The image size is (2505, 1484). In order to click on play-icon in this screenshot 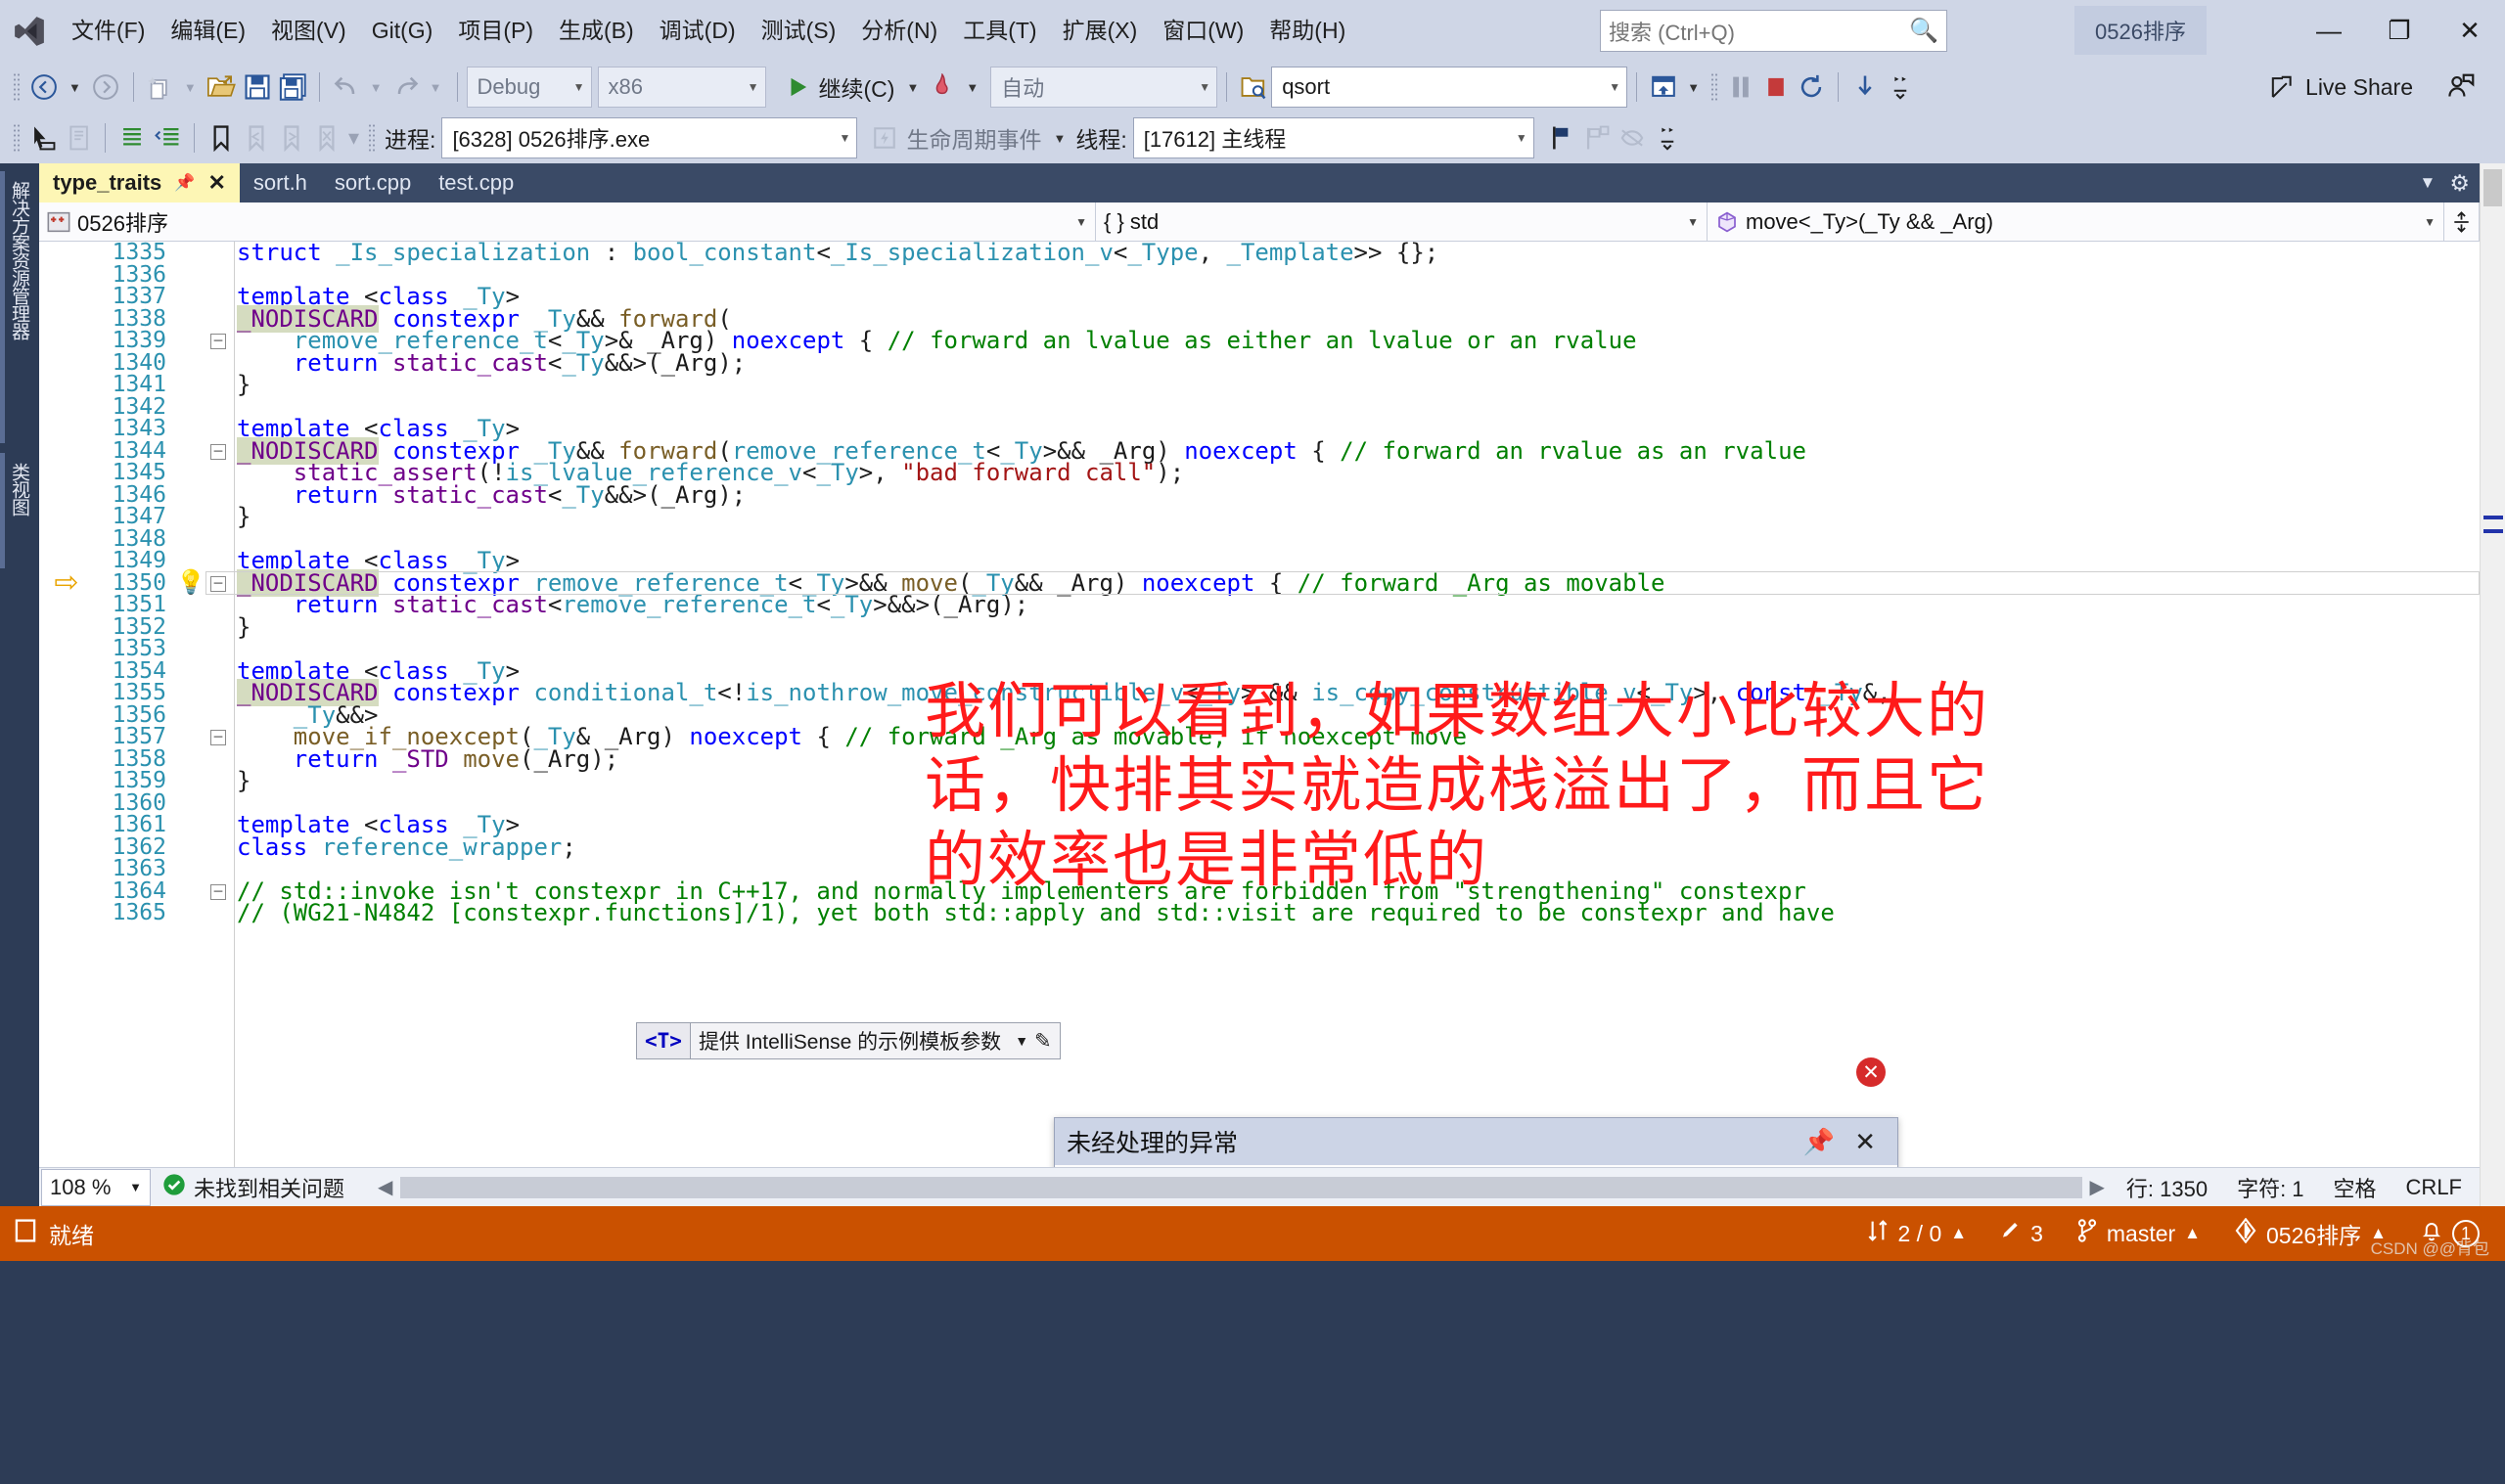, I will do `click(797, 87)`.